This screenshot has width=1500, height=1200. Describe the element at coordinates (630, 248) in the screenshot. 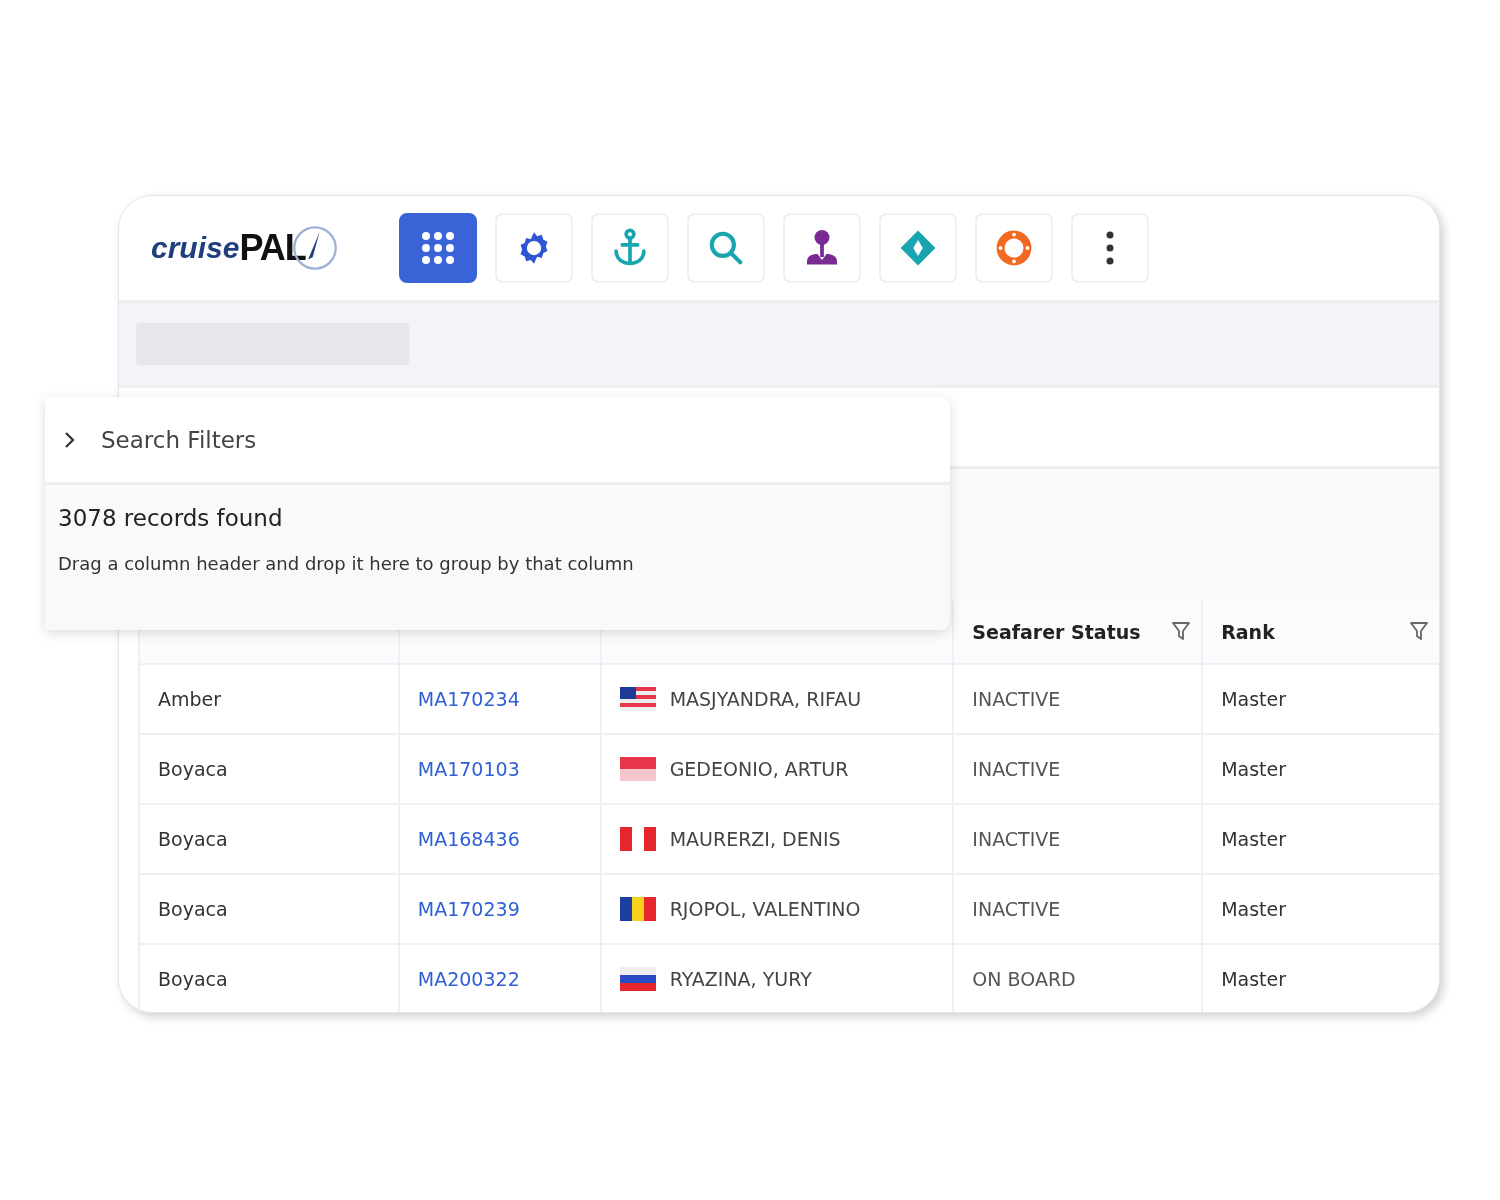

I see `anchor-icon` at that location.